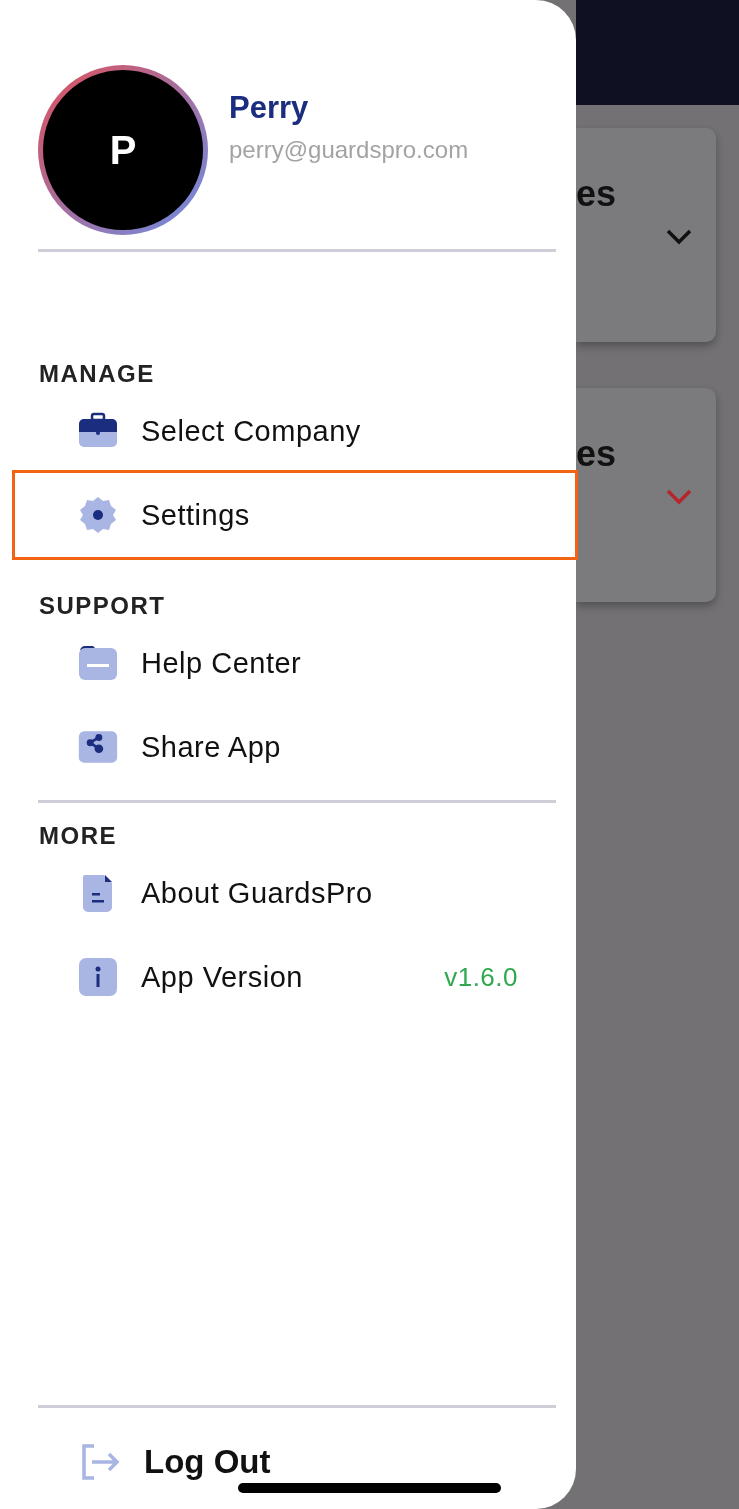 This screenshot has height=1509, width=739. I want to click on user-name: Perry, so click(269, 108).